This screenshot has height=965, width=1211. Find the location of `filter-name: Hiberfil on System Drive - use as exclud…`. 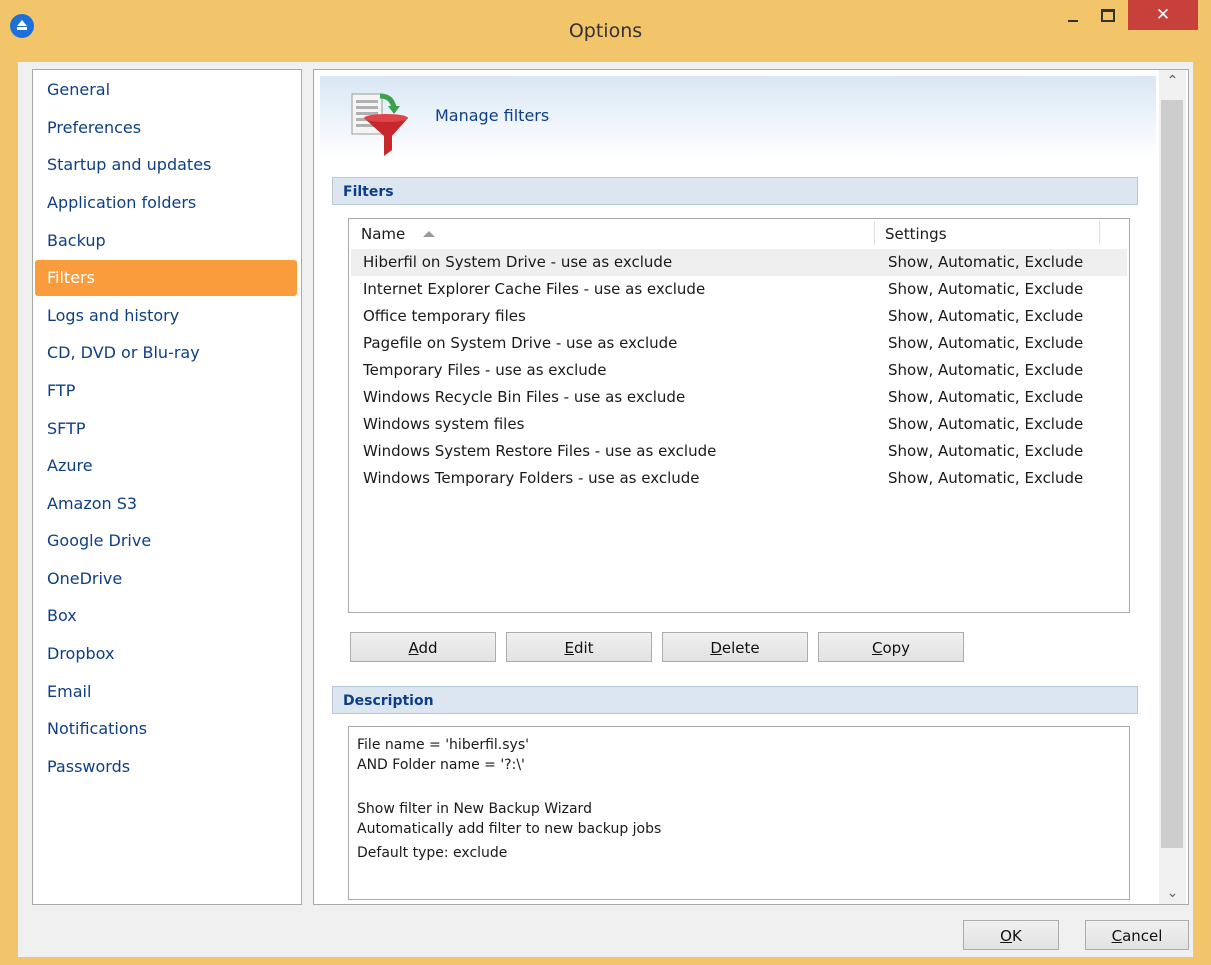

filter-name: Hiberfil on System Drive - use as exclud… is located at coordinates (518, 262).